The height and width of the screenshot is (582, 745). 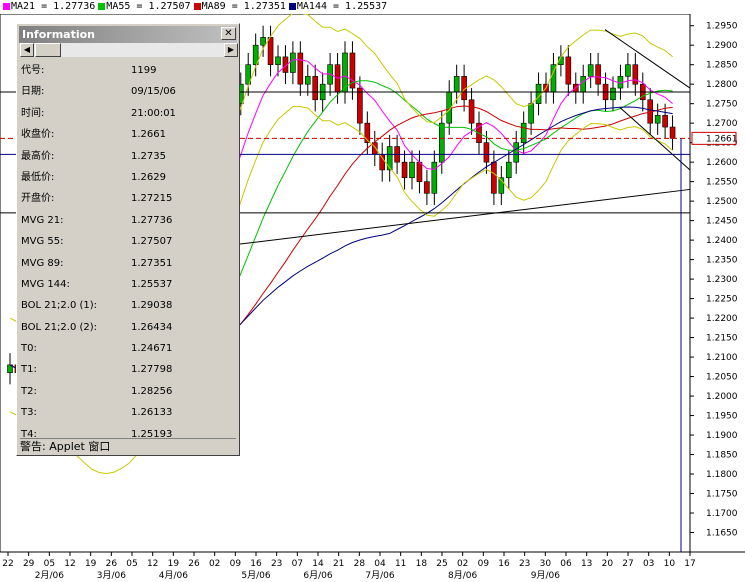 I want to click on y-tick-label: 1.2100, so click(x=722, y=358).